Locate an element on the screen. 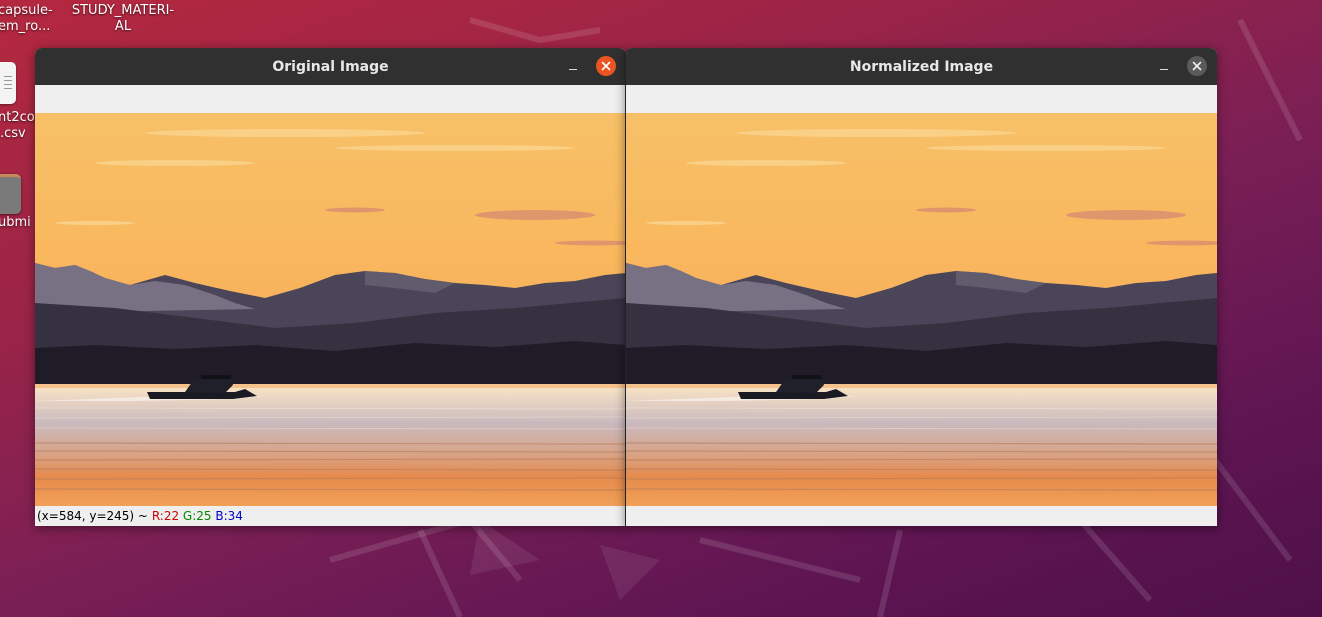  desktop-icon-label-csv: nt2co .csv is located at coordinates (17, 126).